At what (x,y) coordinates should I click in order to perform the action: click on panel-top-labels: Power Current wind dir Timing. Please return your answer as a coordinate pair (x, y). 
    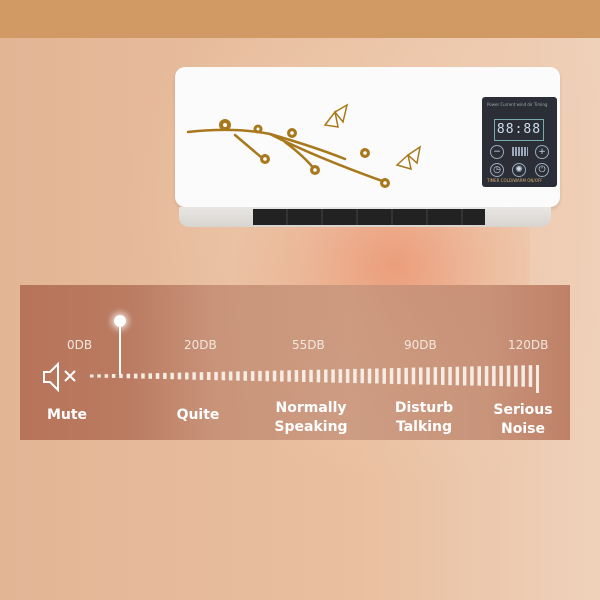
    Looking at the image, I should click on (517, 104).